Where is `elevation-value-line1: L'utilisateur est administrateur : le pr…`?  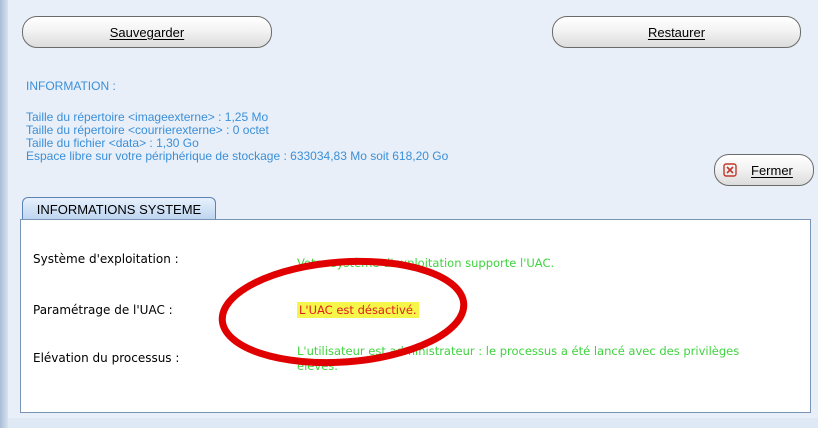
elevation-value-line1: L'utilisateur est administrateur : le pr… is located at coordinates (518, 351).